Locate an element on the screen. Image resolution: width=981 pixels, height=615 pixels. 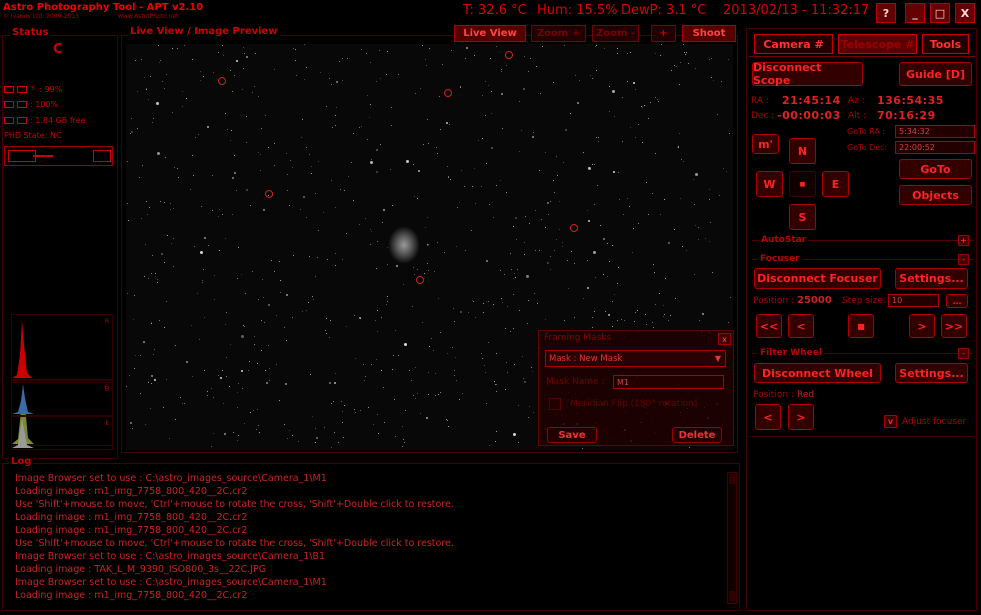
south-button: S is located at coordinates (802, 217).